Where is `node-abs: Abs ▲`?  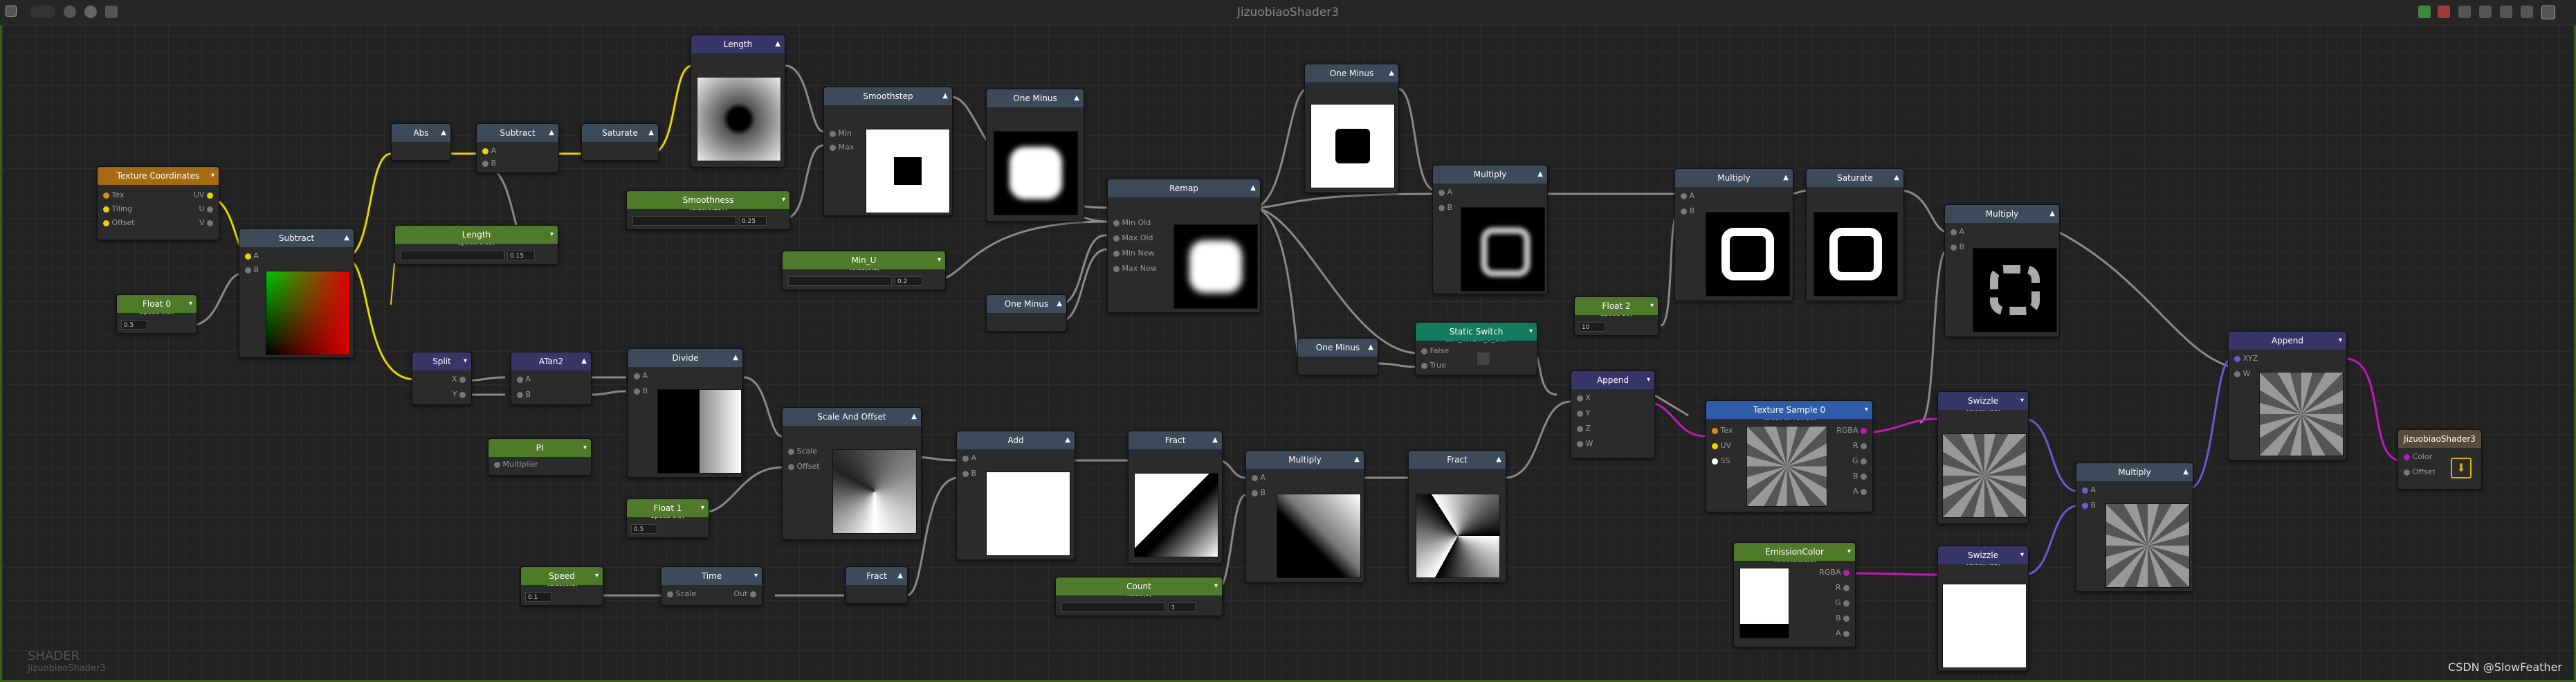
node-abs: Abs ▲ is located at coordinates (421, 142).